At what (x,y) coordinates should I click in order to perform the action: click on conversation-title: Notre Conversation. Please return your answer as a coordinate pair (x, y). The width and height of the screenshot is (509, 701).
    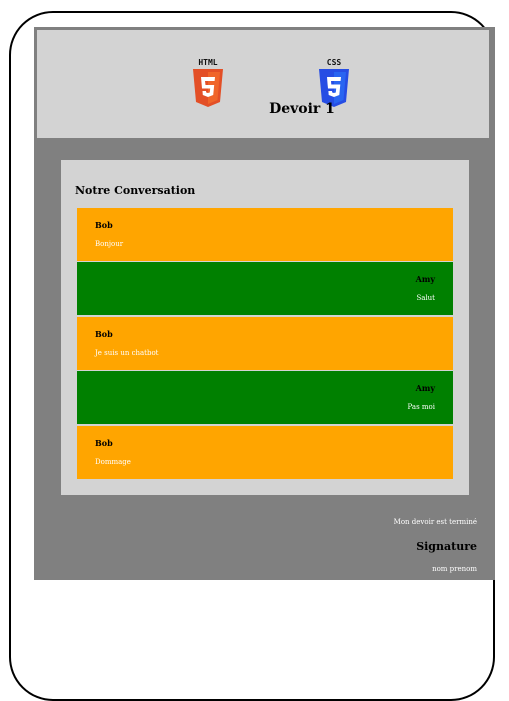
    Looking at the image, I should click on (135, 190).